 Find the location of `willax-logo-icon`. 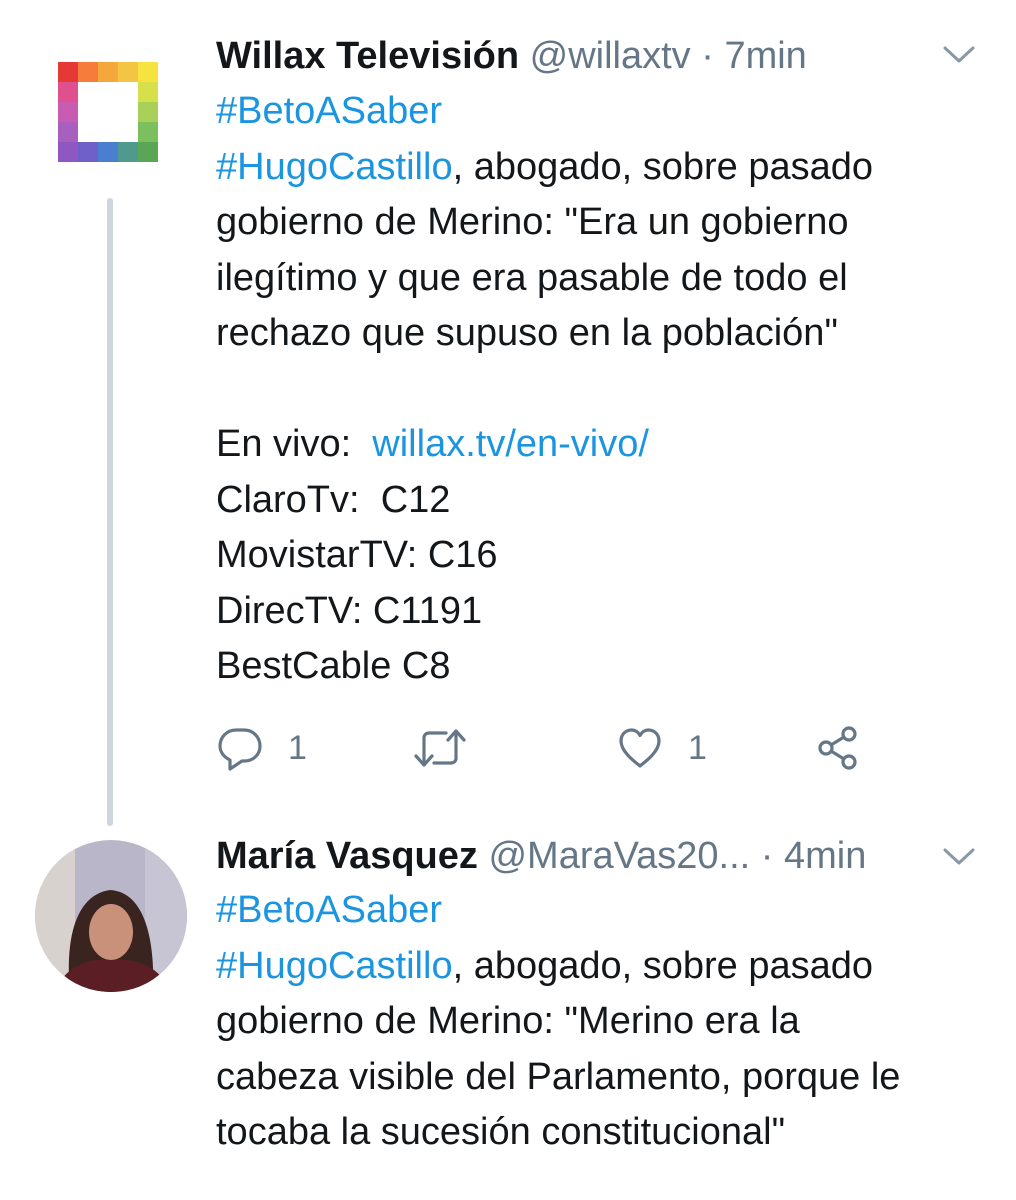

willax-logo-icon is located at coordinates (108, 112).